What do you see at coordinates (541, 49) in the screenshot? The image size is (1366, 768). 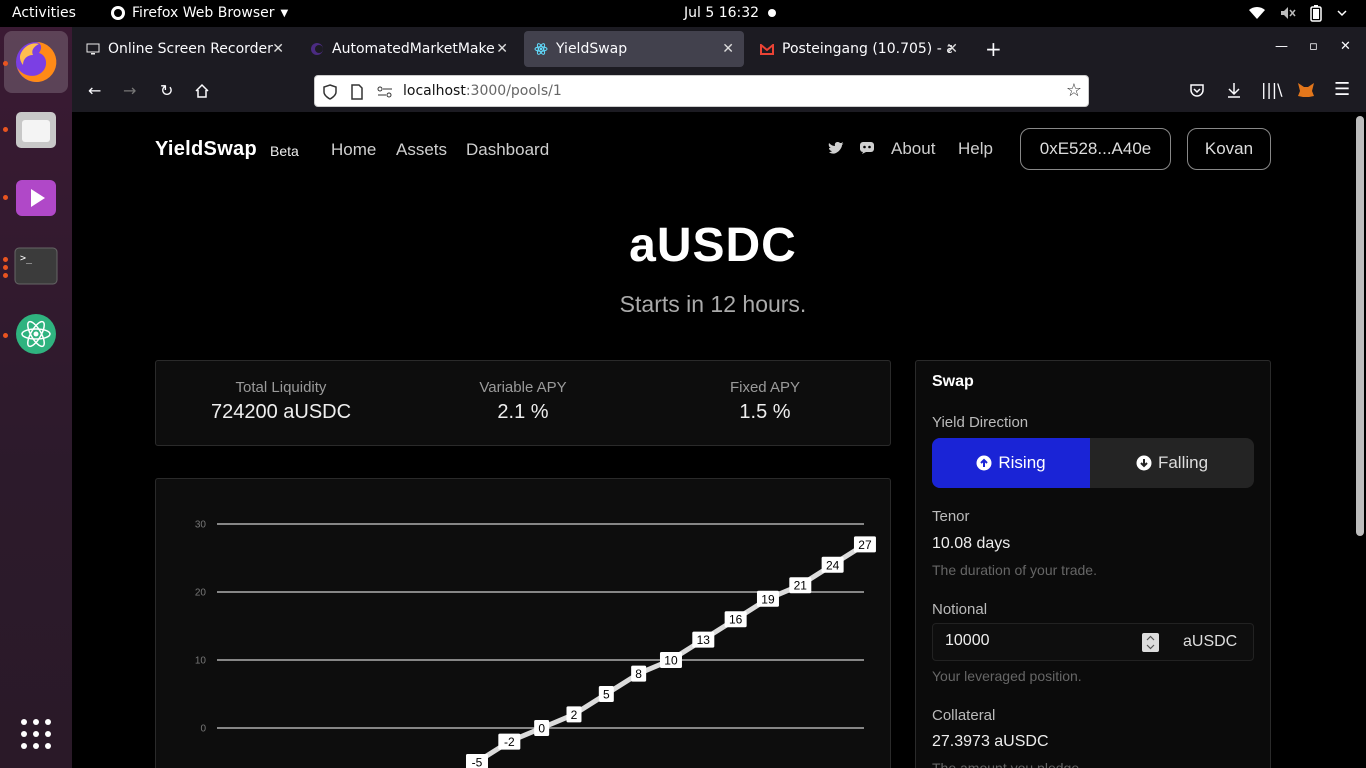 I see `react-icon` at bounding box center [541, 49].